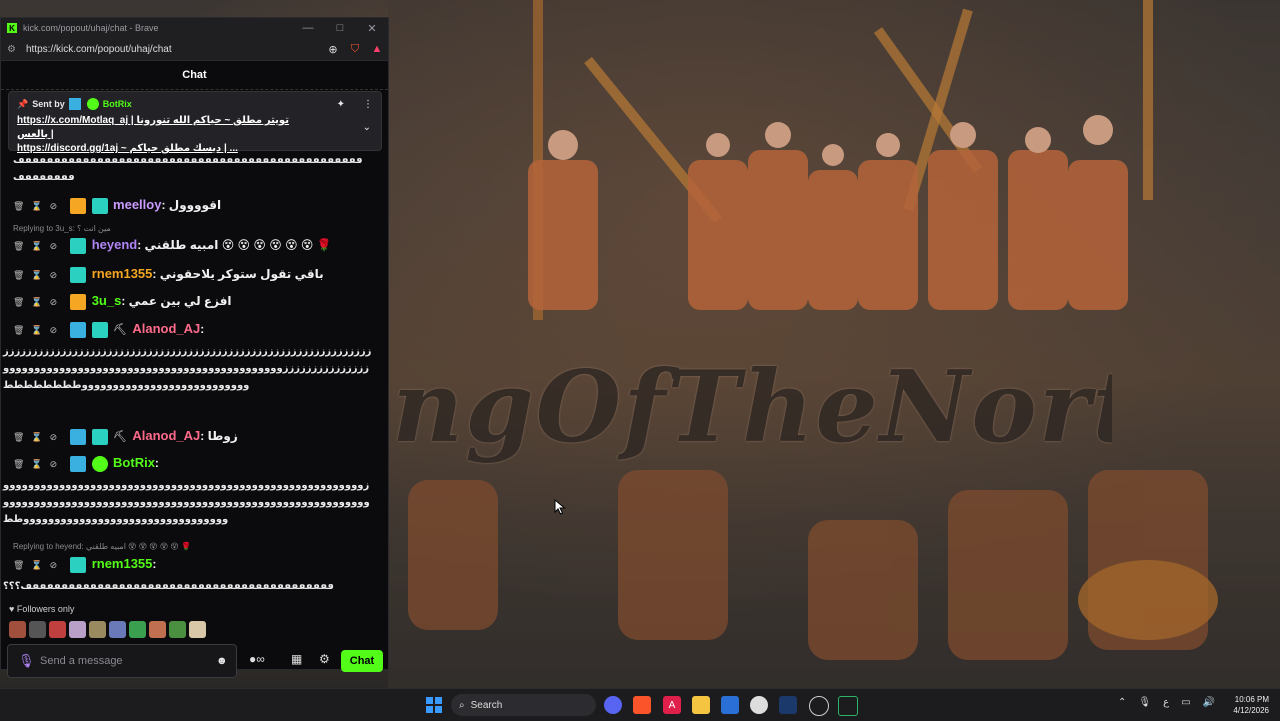 This screenshot has height=721, width=1280. Describe the element at coordinates (194, 75) in the screenshot. I see `chat-header: Chat` at that location.